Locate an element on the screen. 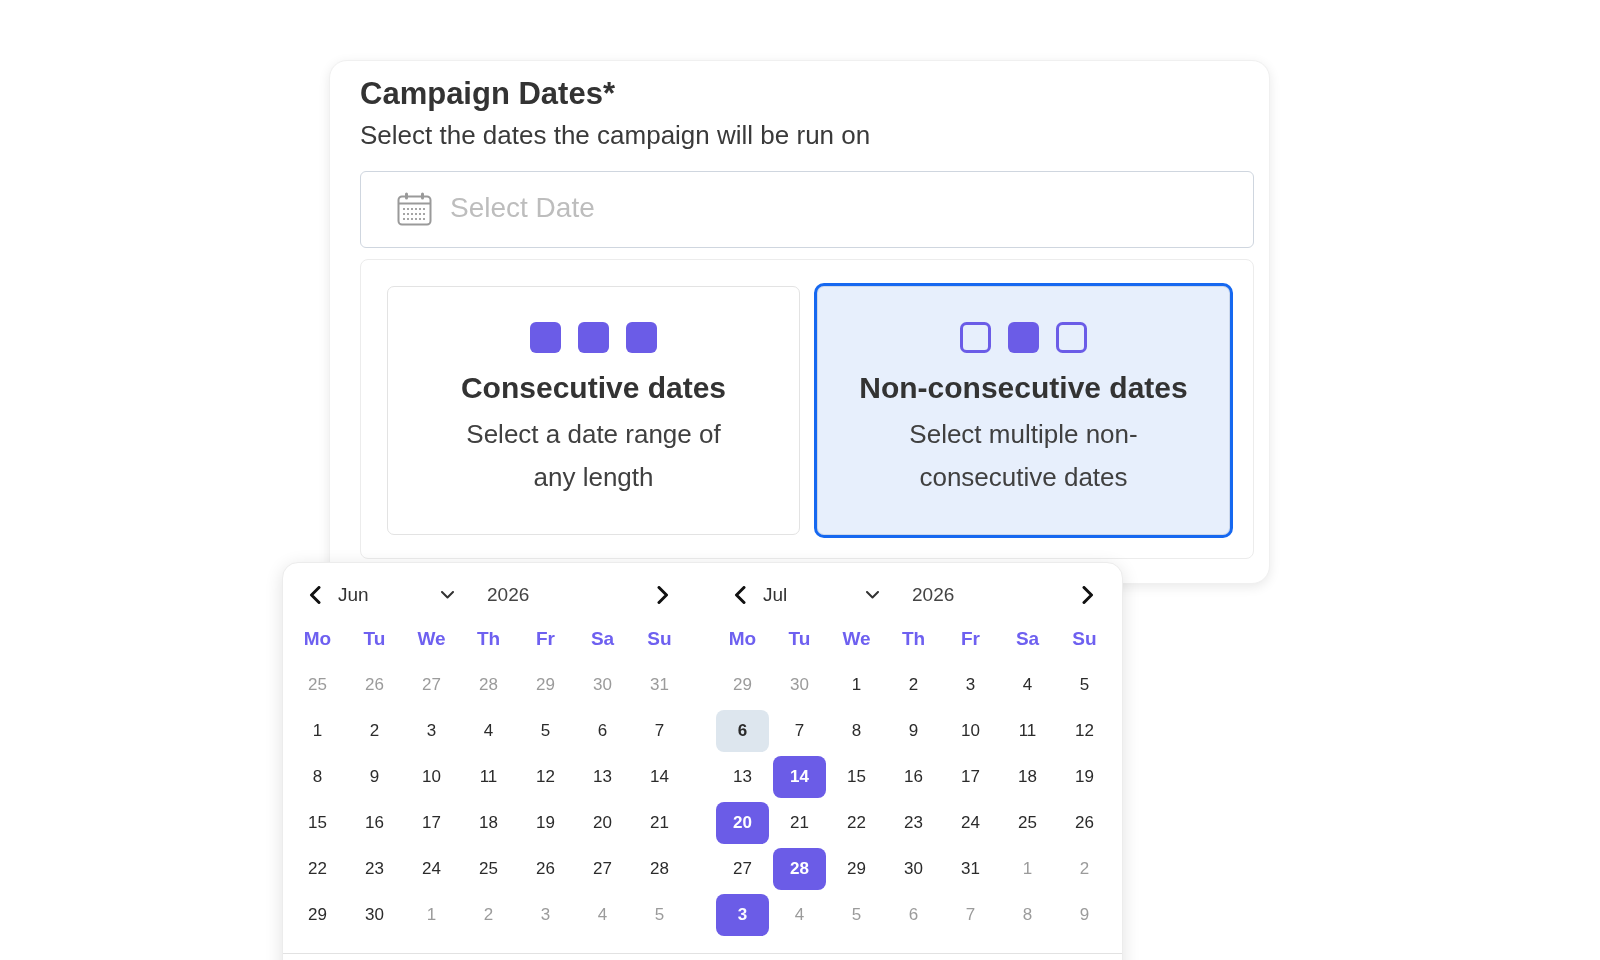 This screenshot has width=1600, height=960. calendar-icon is located at coordinates (414, 209).